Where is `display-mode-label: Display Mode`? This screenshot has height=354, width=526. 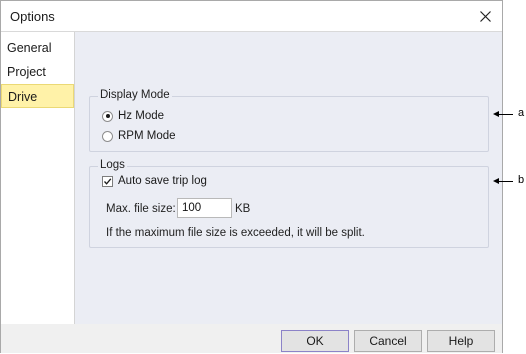
display-mode-label: Display Mode is located at coordinates (135, 95).